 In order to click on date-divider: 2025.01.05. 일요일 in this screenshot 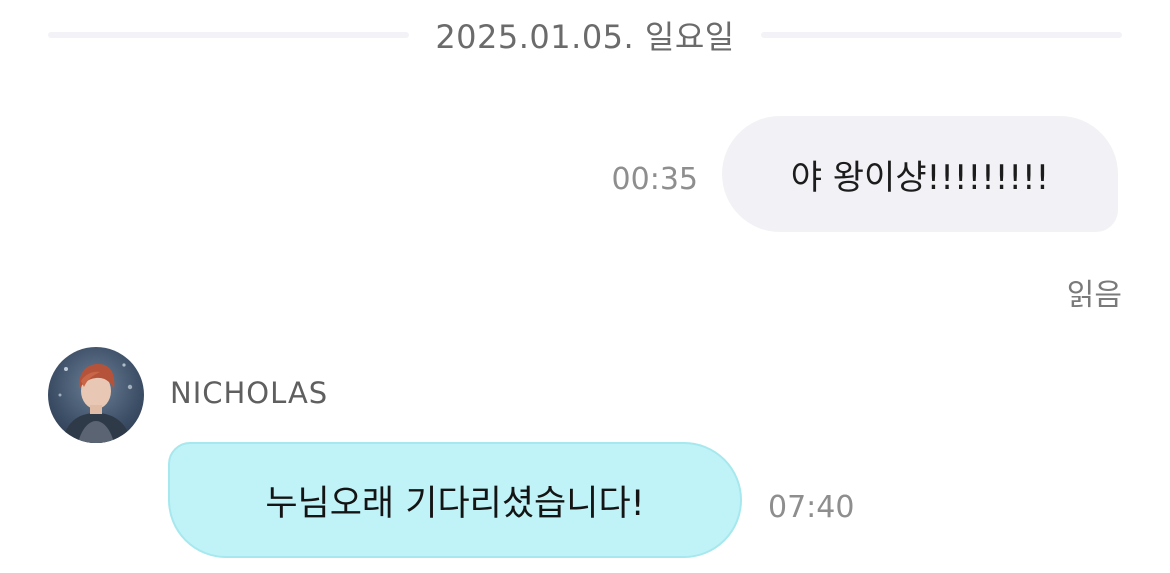, I will do `click(585, 35)`.